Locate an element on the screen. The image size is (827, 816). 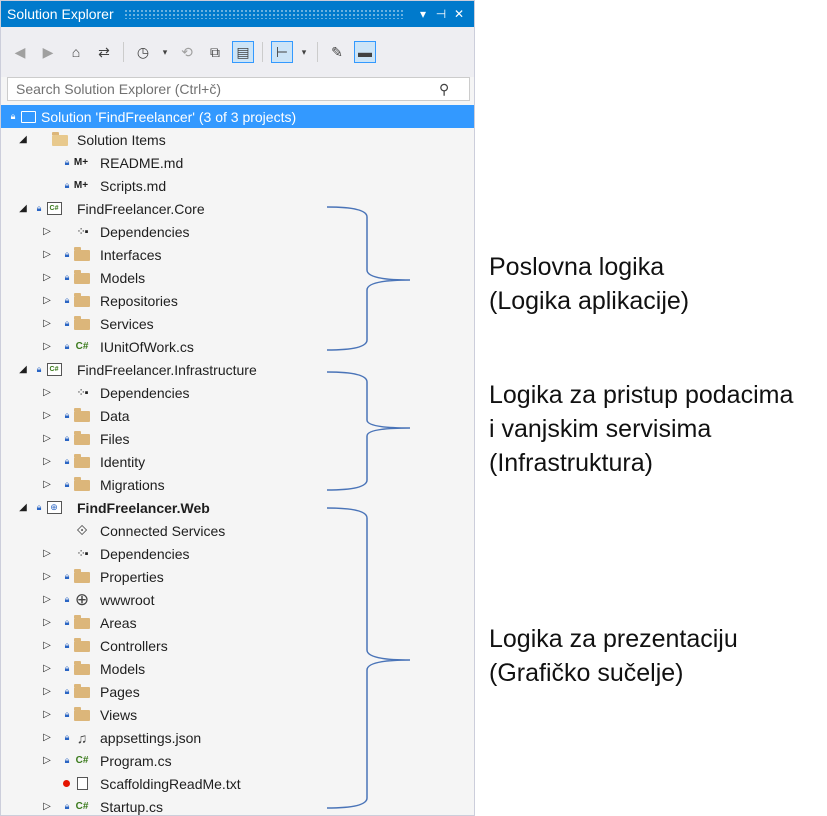
pending-add-icon is located at coordinates (66, 783).